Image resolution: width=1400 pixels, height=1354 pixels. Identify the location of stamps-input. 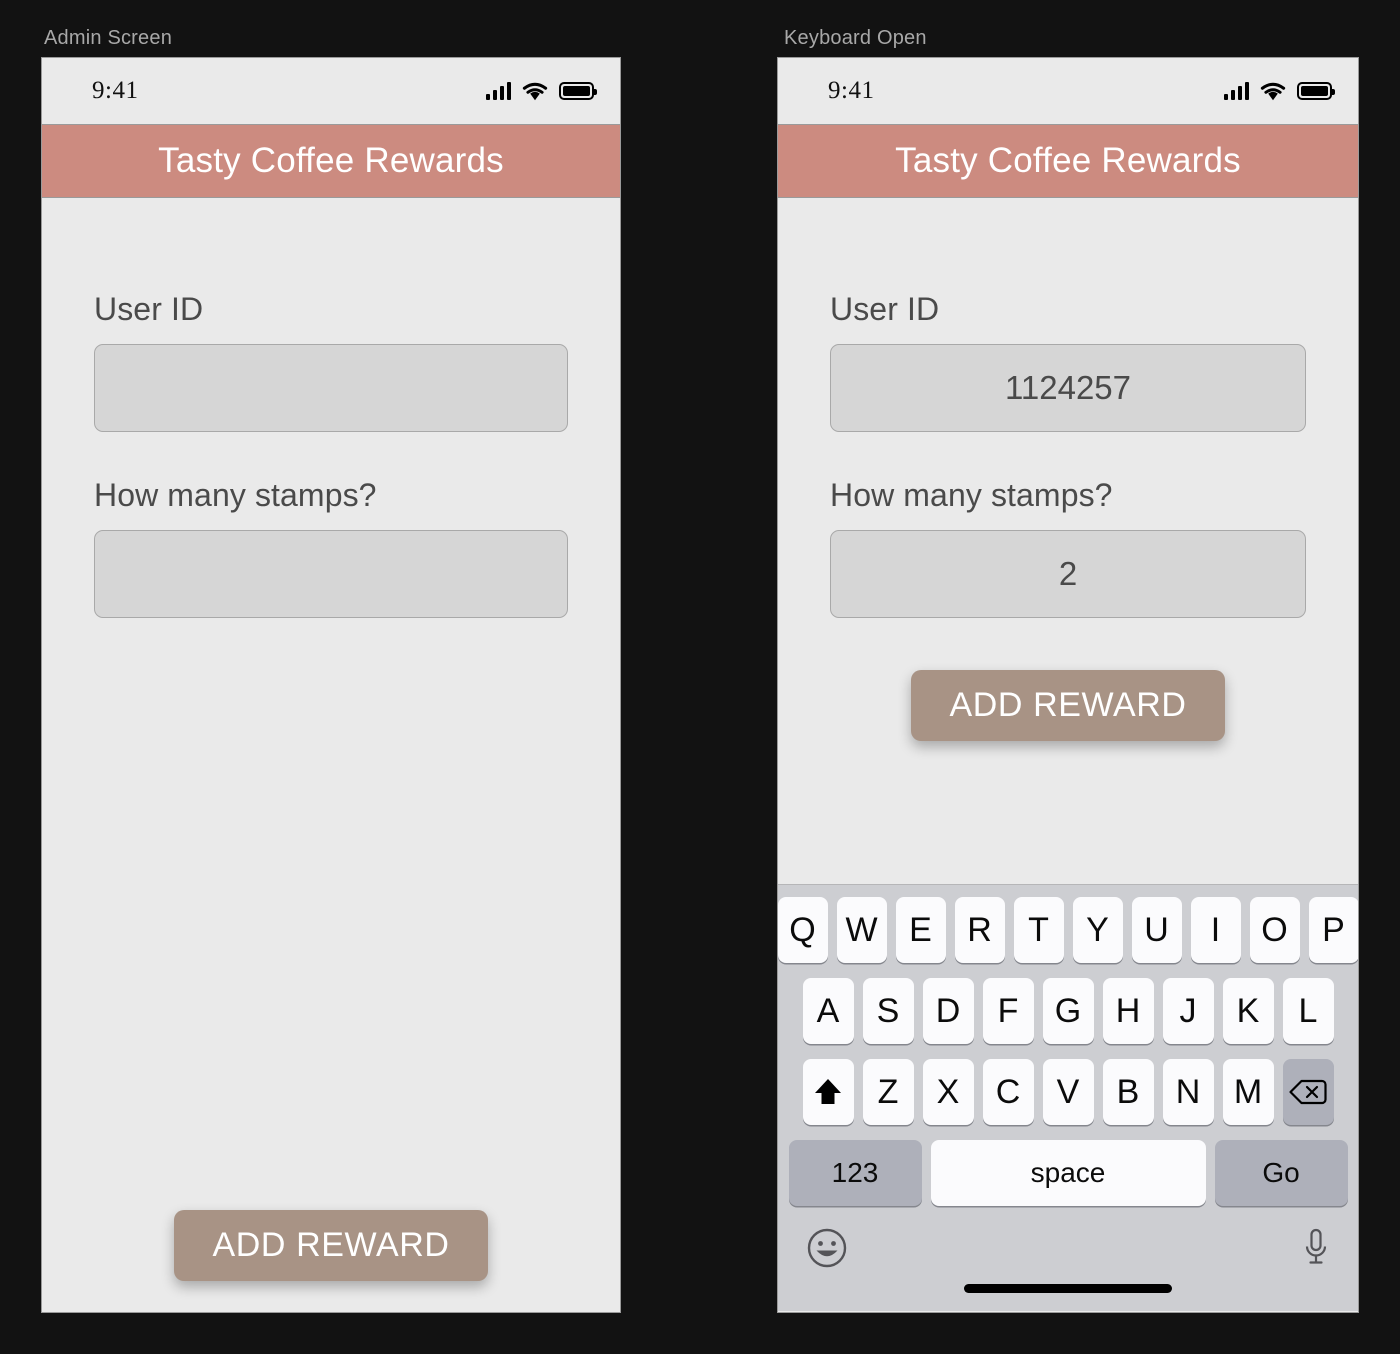
(331, 574).